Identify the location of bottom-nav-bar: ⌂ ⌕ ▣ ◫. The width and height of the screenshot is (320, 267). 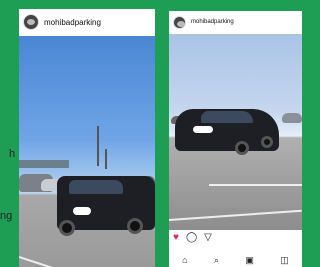
(235, 260).